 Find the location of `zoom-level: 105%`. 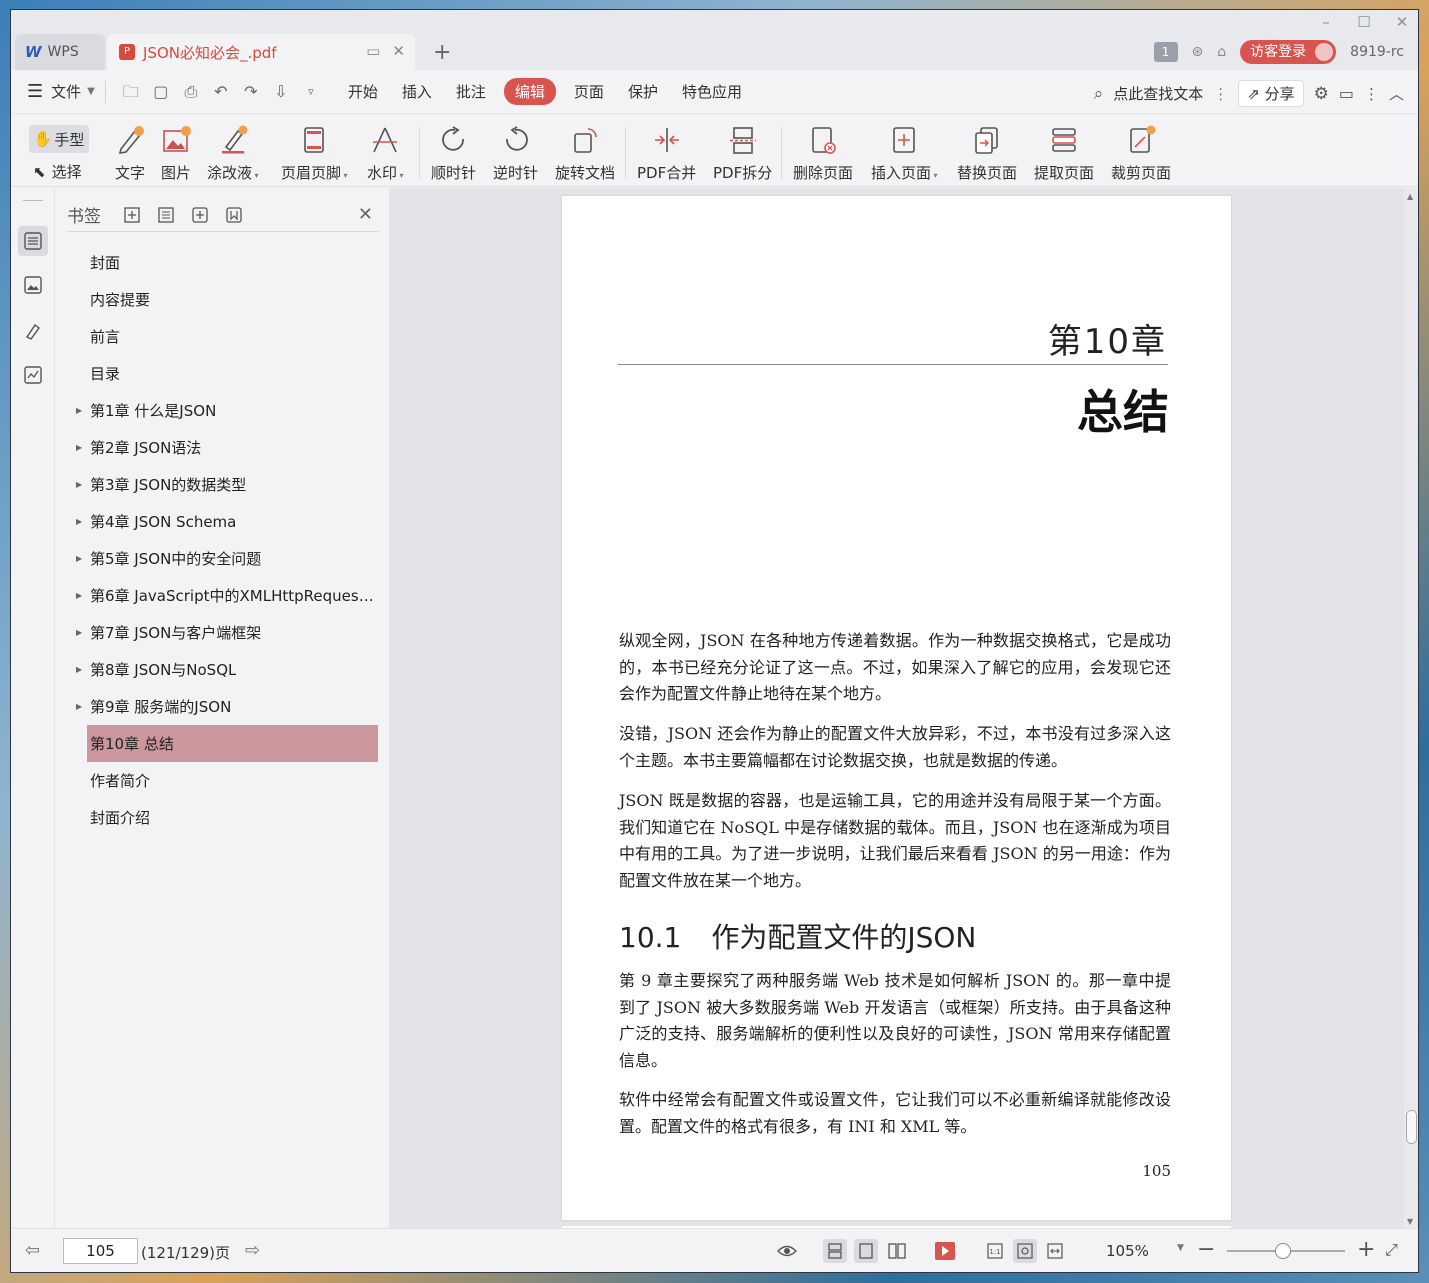

zoom-level: 105% is located at coordinates (1127, 1251).